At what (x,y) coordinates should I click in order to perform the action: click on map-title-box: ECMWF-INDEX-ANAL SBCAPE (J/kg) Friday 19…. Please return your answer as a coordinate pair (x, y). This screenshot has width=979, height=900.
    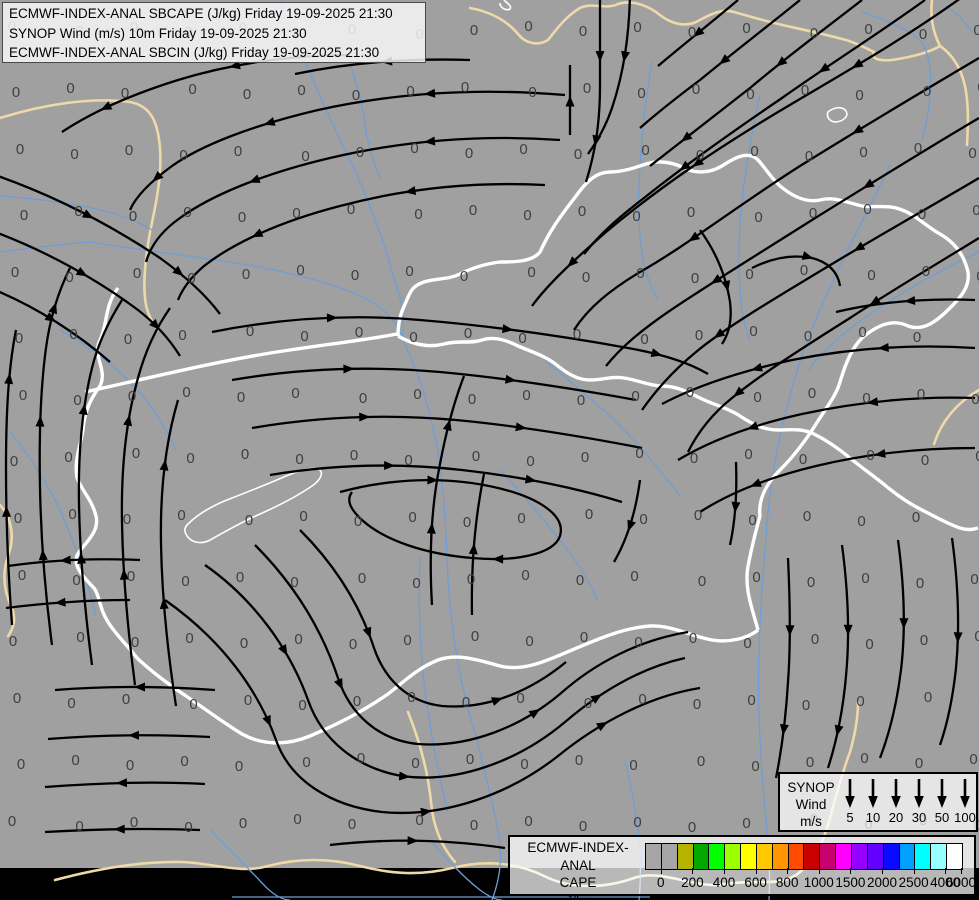
    Looking at the image, I should click on (214, 32).